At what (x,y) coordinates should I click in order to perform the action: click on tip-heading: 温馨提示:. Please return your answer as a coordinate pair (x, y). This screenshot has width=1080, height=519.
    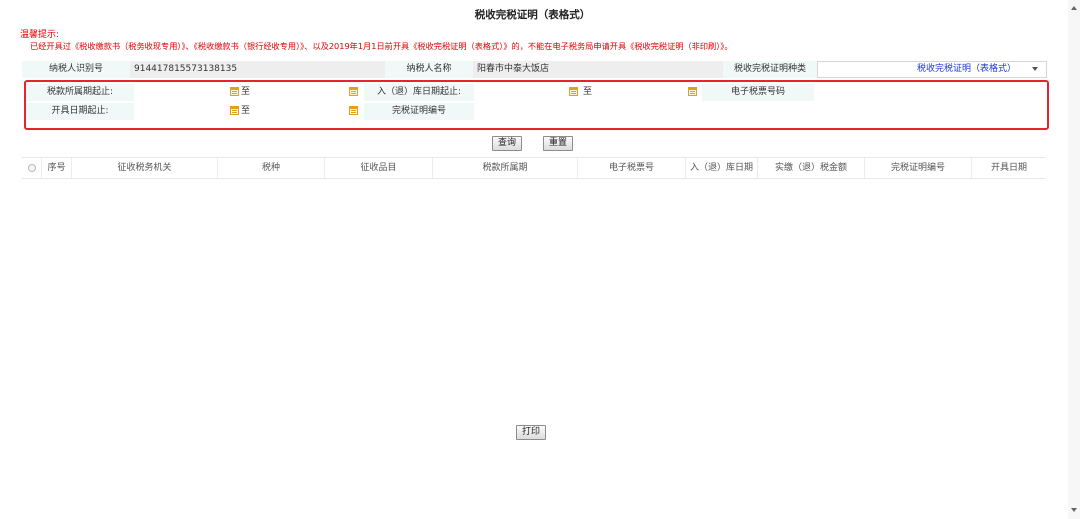
    Looking at the image, I should click on (40, 35).